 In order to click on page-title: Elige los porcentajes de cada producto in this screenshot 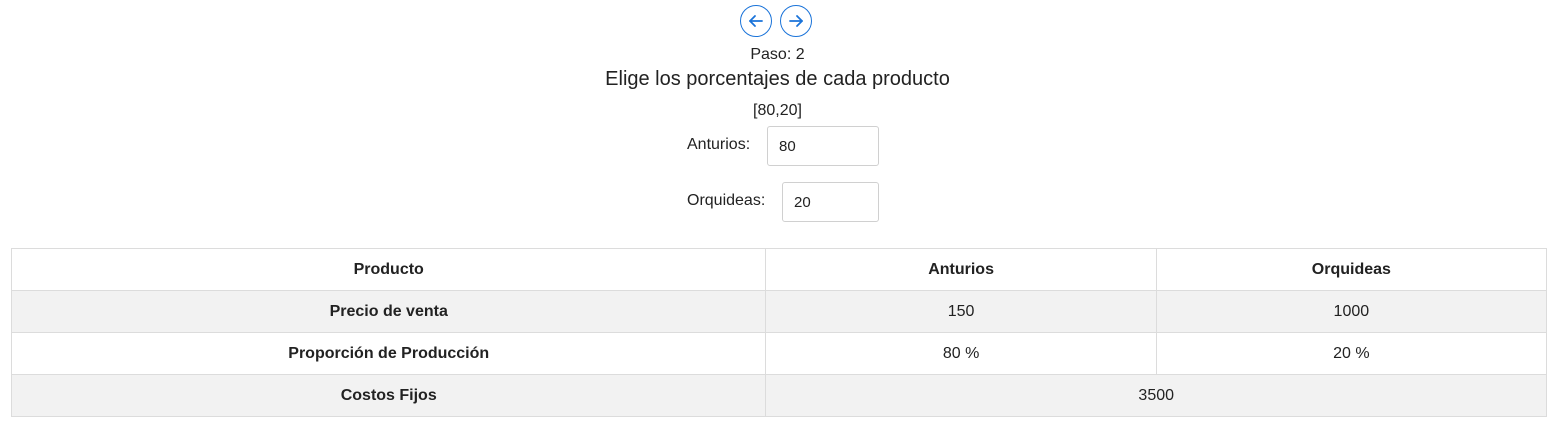, I will do `click(777, 79)`.